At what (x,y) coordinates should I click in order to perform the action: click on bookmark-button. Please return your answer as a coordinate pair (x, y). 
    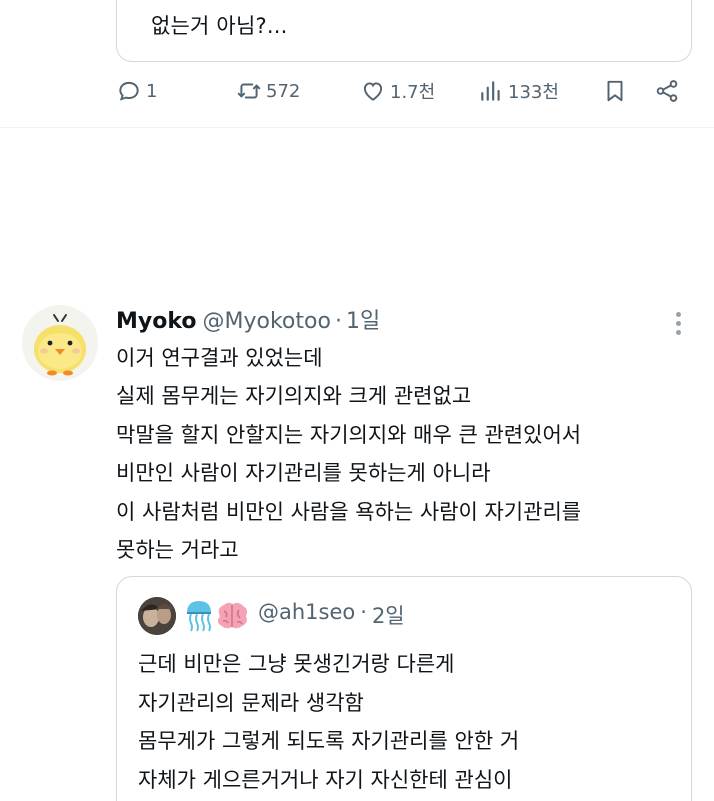
    Looking at the image, I should click on (615, 91).